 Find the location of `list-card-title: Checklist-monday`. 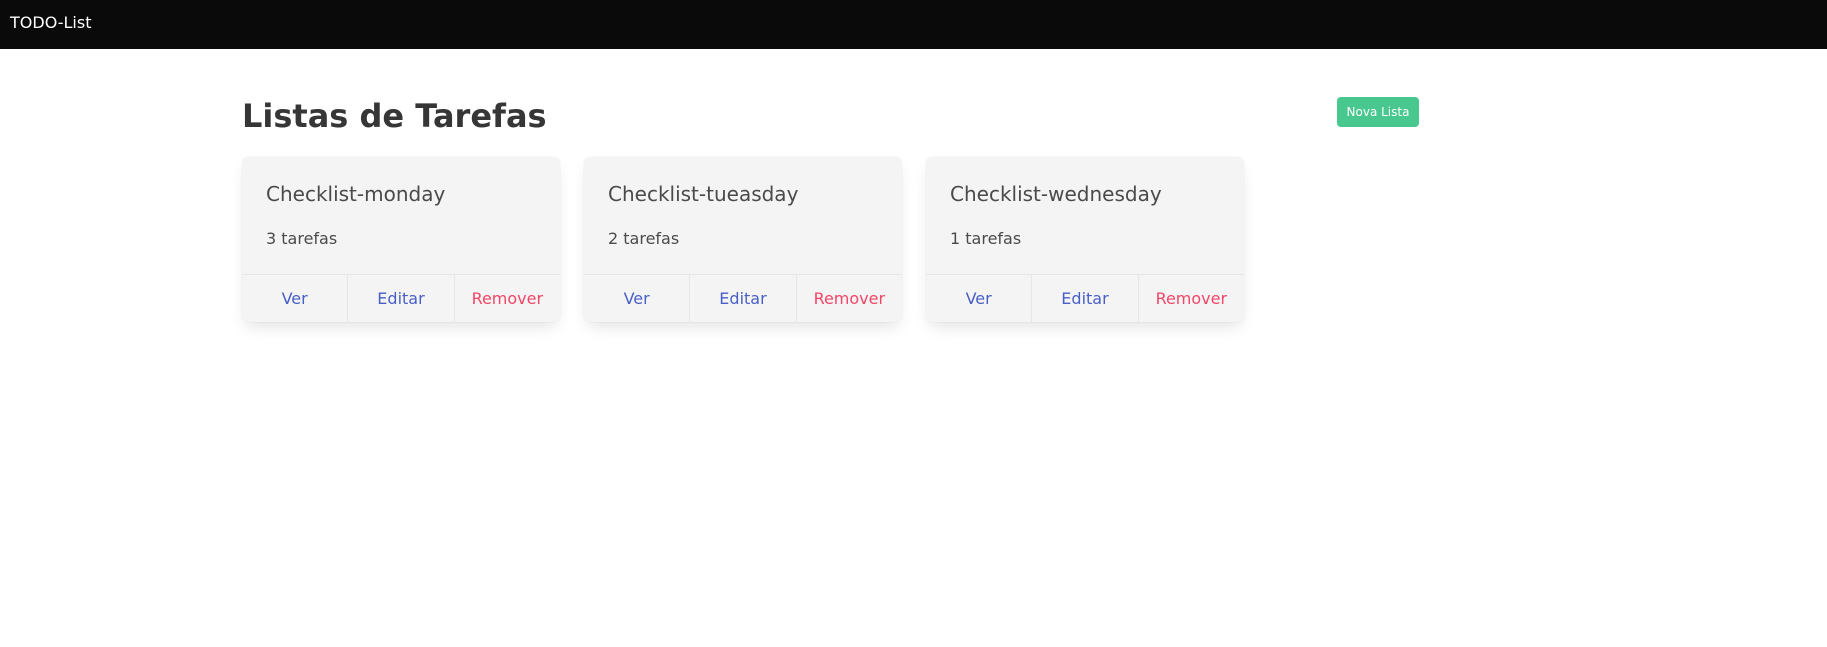

list-card-title: Checklist-monday is located at coordinates (356, 194).